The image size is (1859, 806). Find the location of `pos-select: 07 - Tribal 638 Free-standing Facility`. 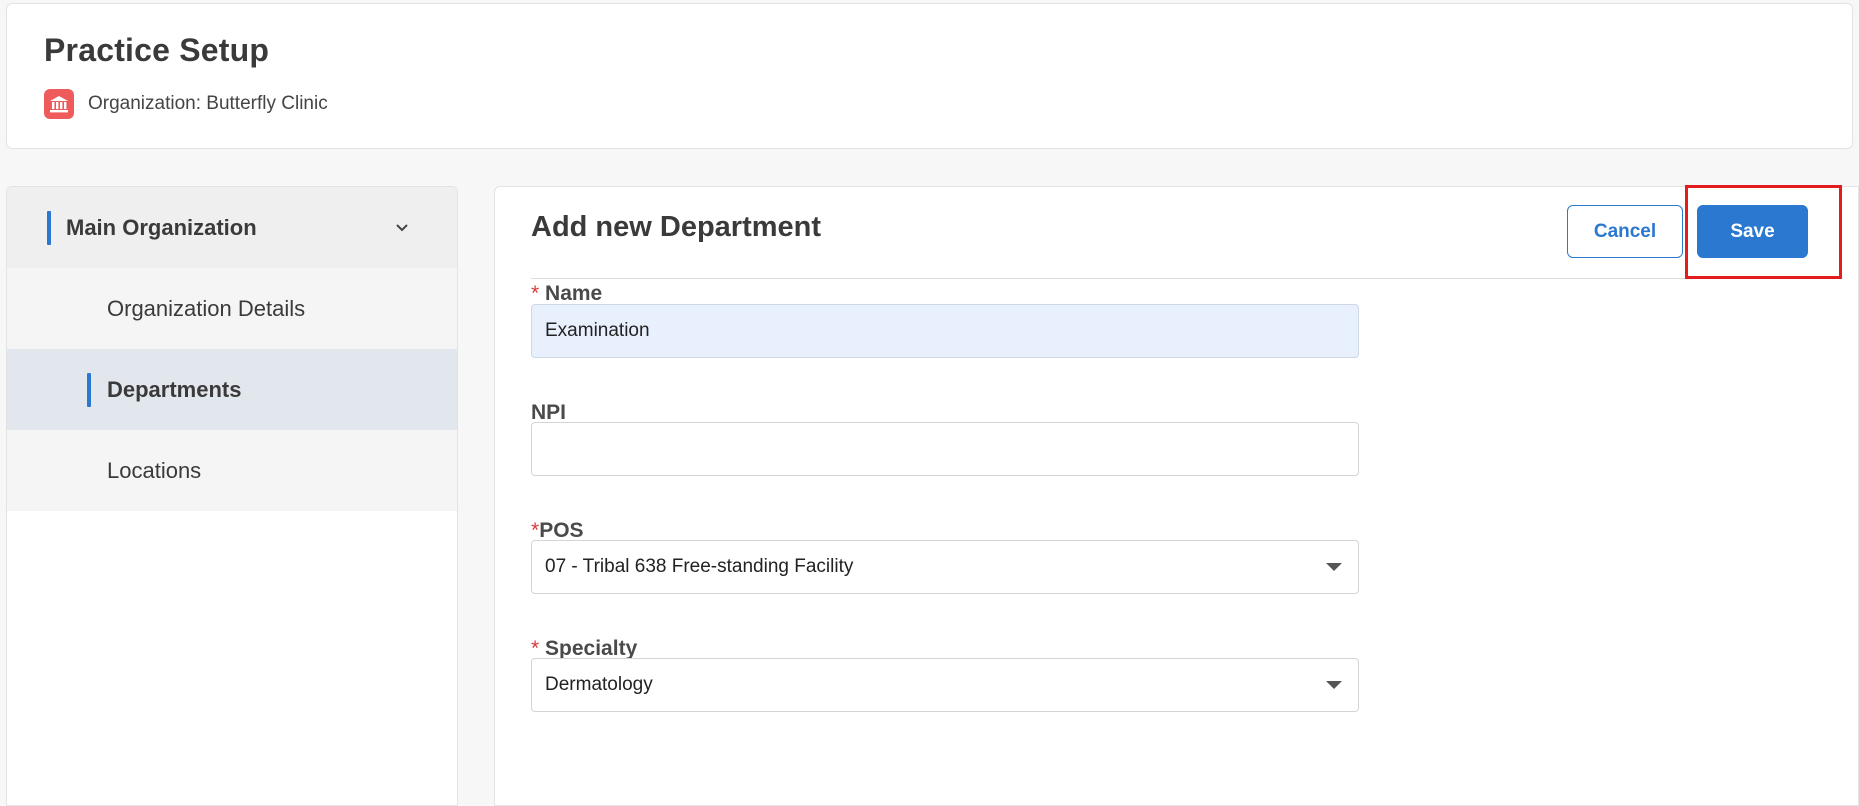

pos-select: 07 - Tribal 638 Free-standing Facility is located at coordinates (945, 567).